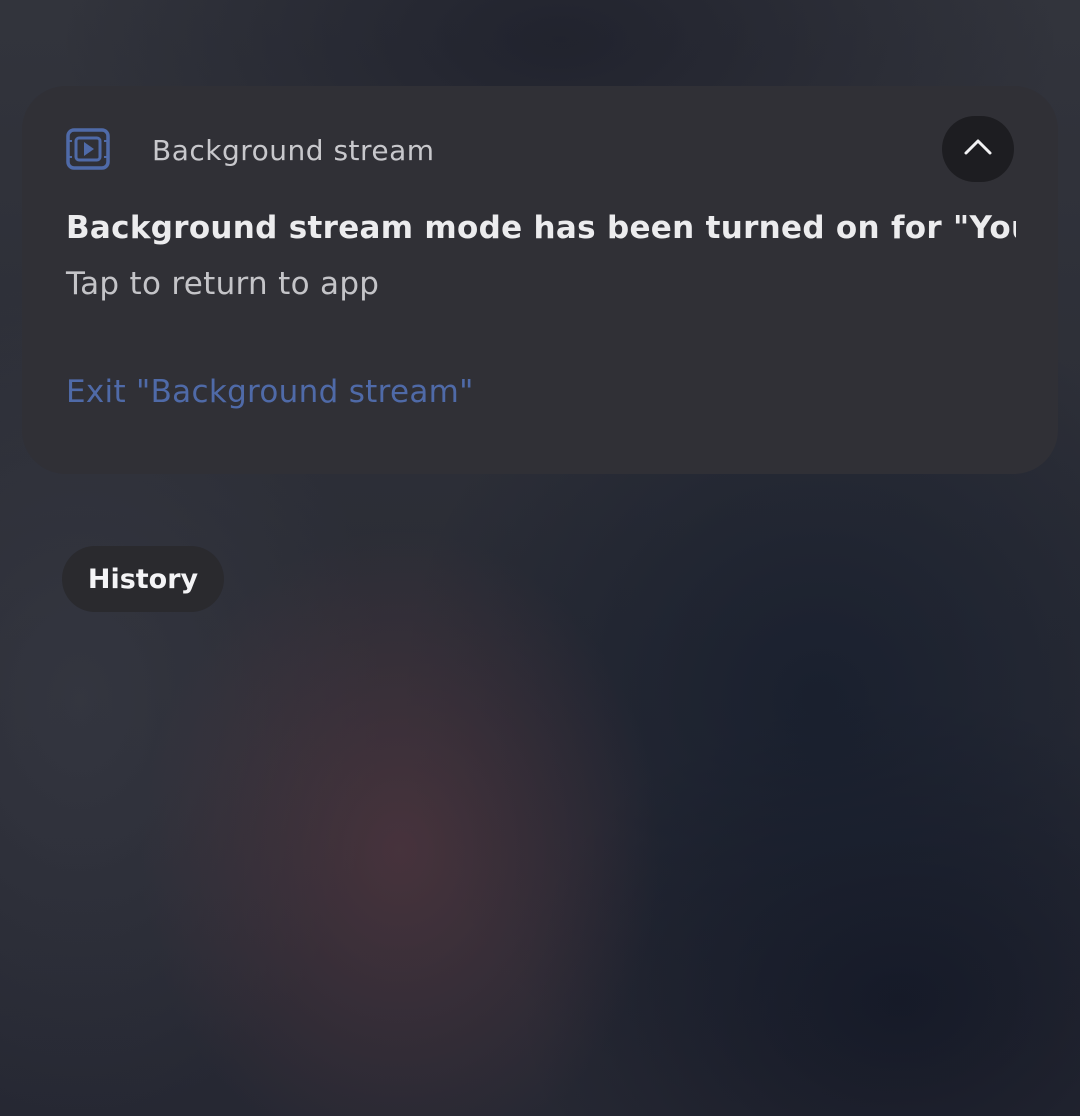 Image resolution: width=1080 pixels, height=1116 pixels. Describe the element at coordinates (293, 150) in the screenshot. I see `notification-app-name: Background stream` at that location.